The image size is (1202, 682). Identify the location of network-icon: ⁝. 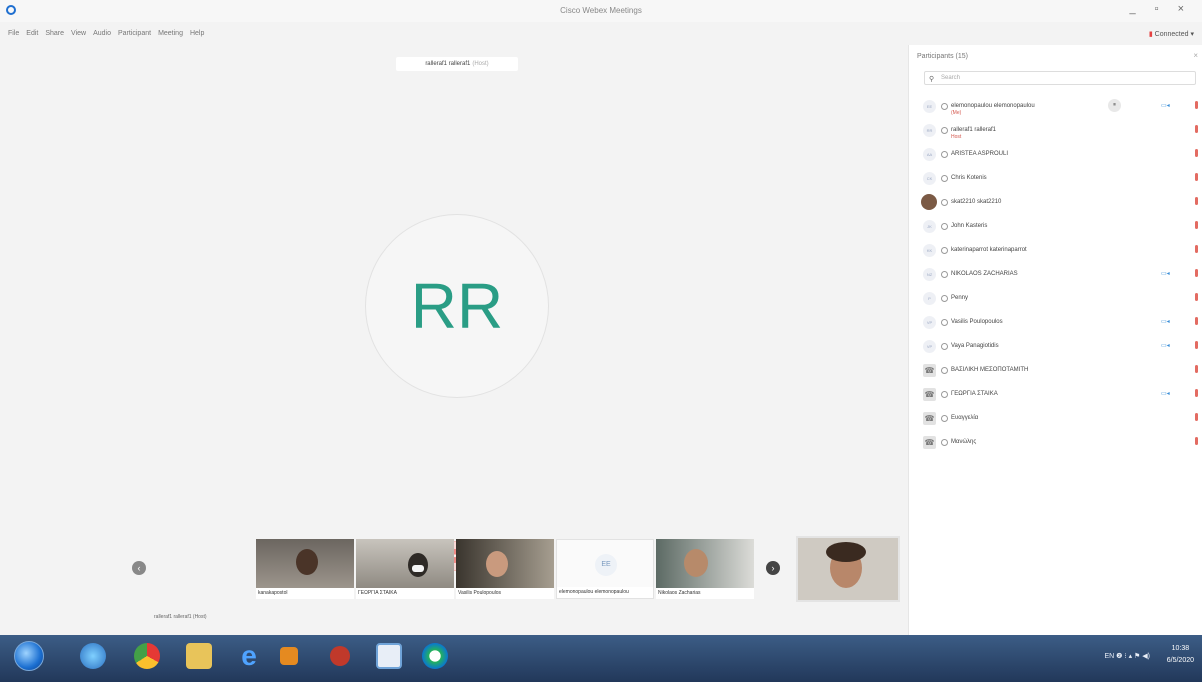
(1125, 656).